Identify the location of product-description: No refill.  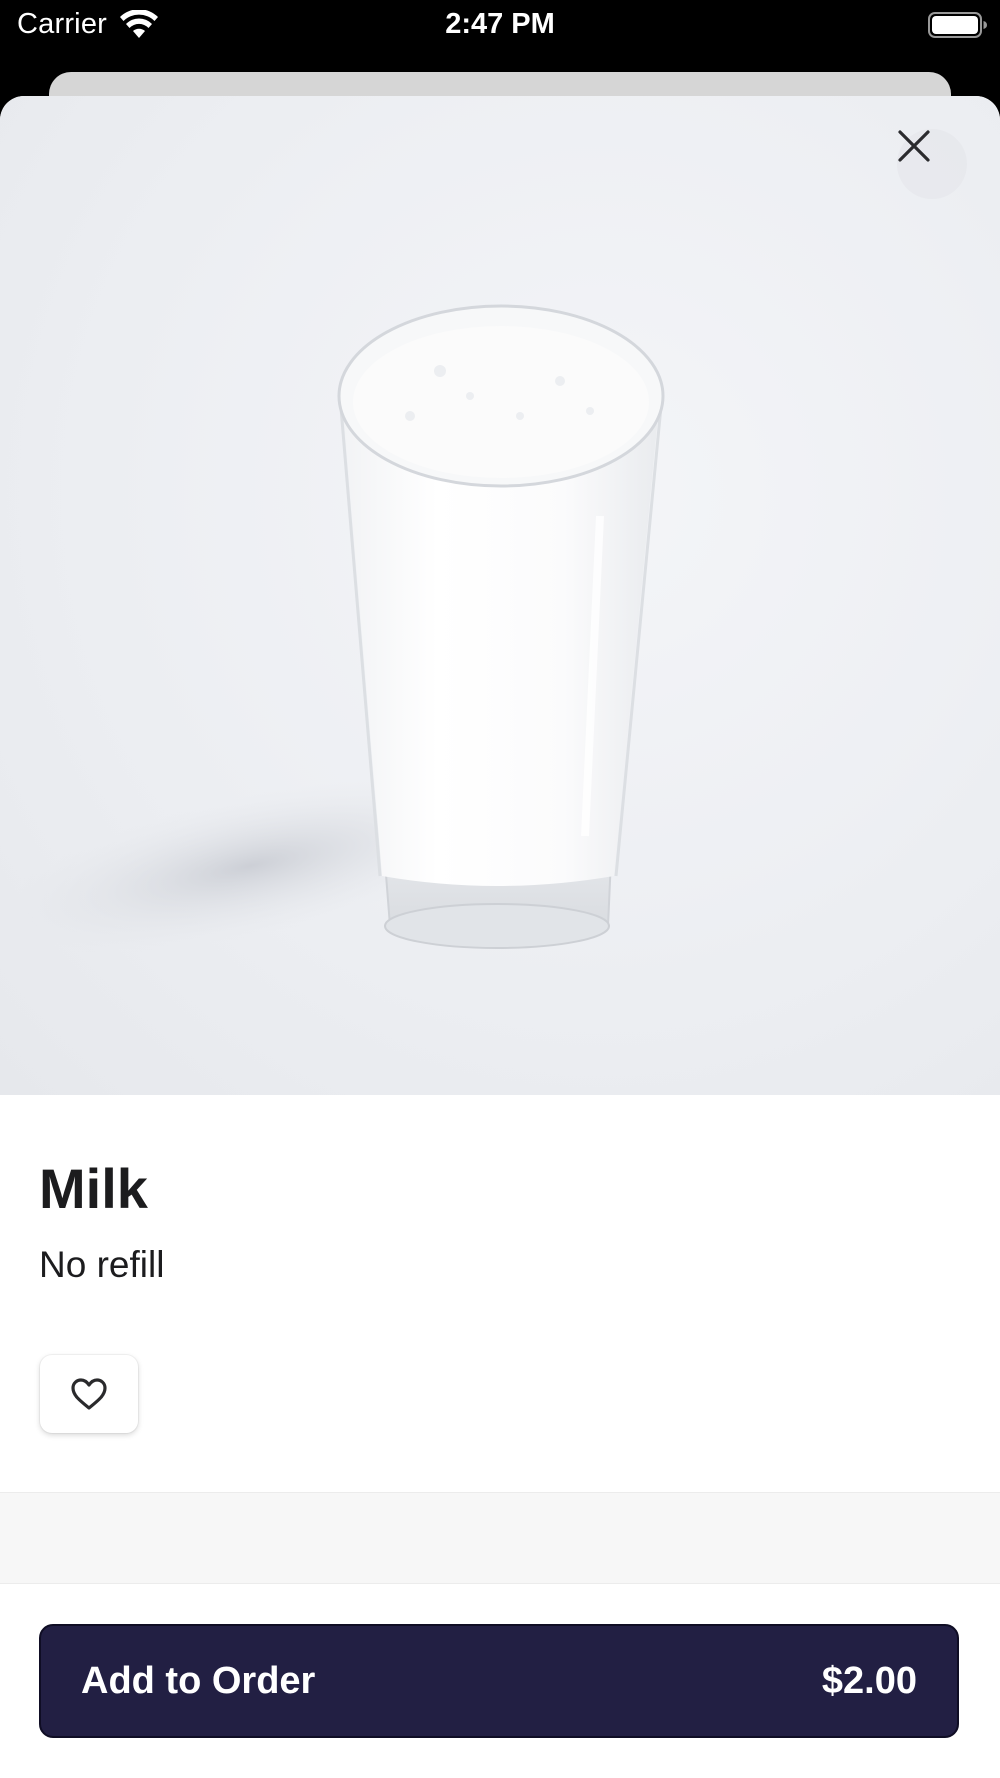
(102, 1264).